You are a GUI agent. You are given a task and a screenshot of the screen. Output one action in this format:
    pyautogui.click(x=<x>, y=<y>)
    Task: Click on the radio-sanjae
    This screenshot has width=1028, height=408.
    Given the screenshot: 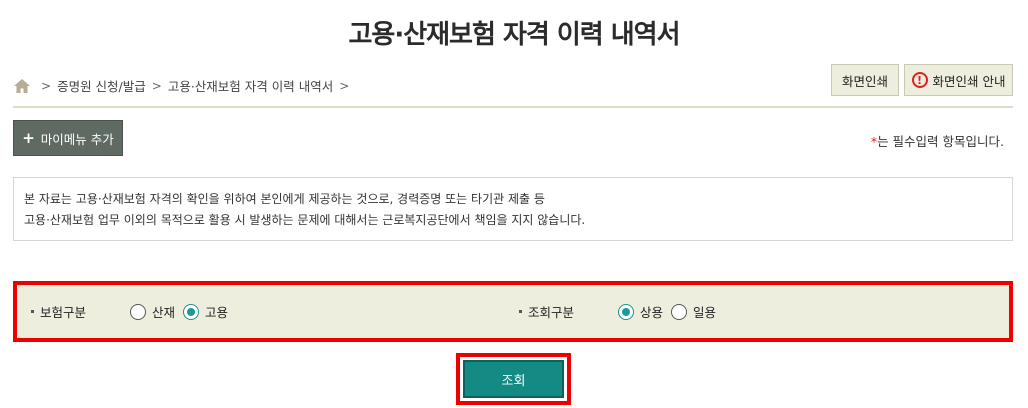 What is the action you would take?
    pyautogui.click(x=138, y=311)
    